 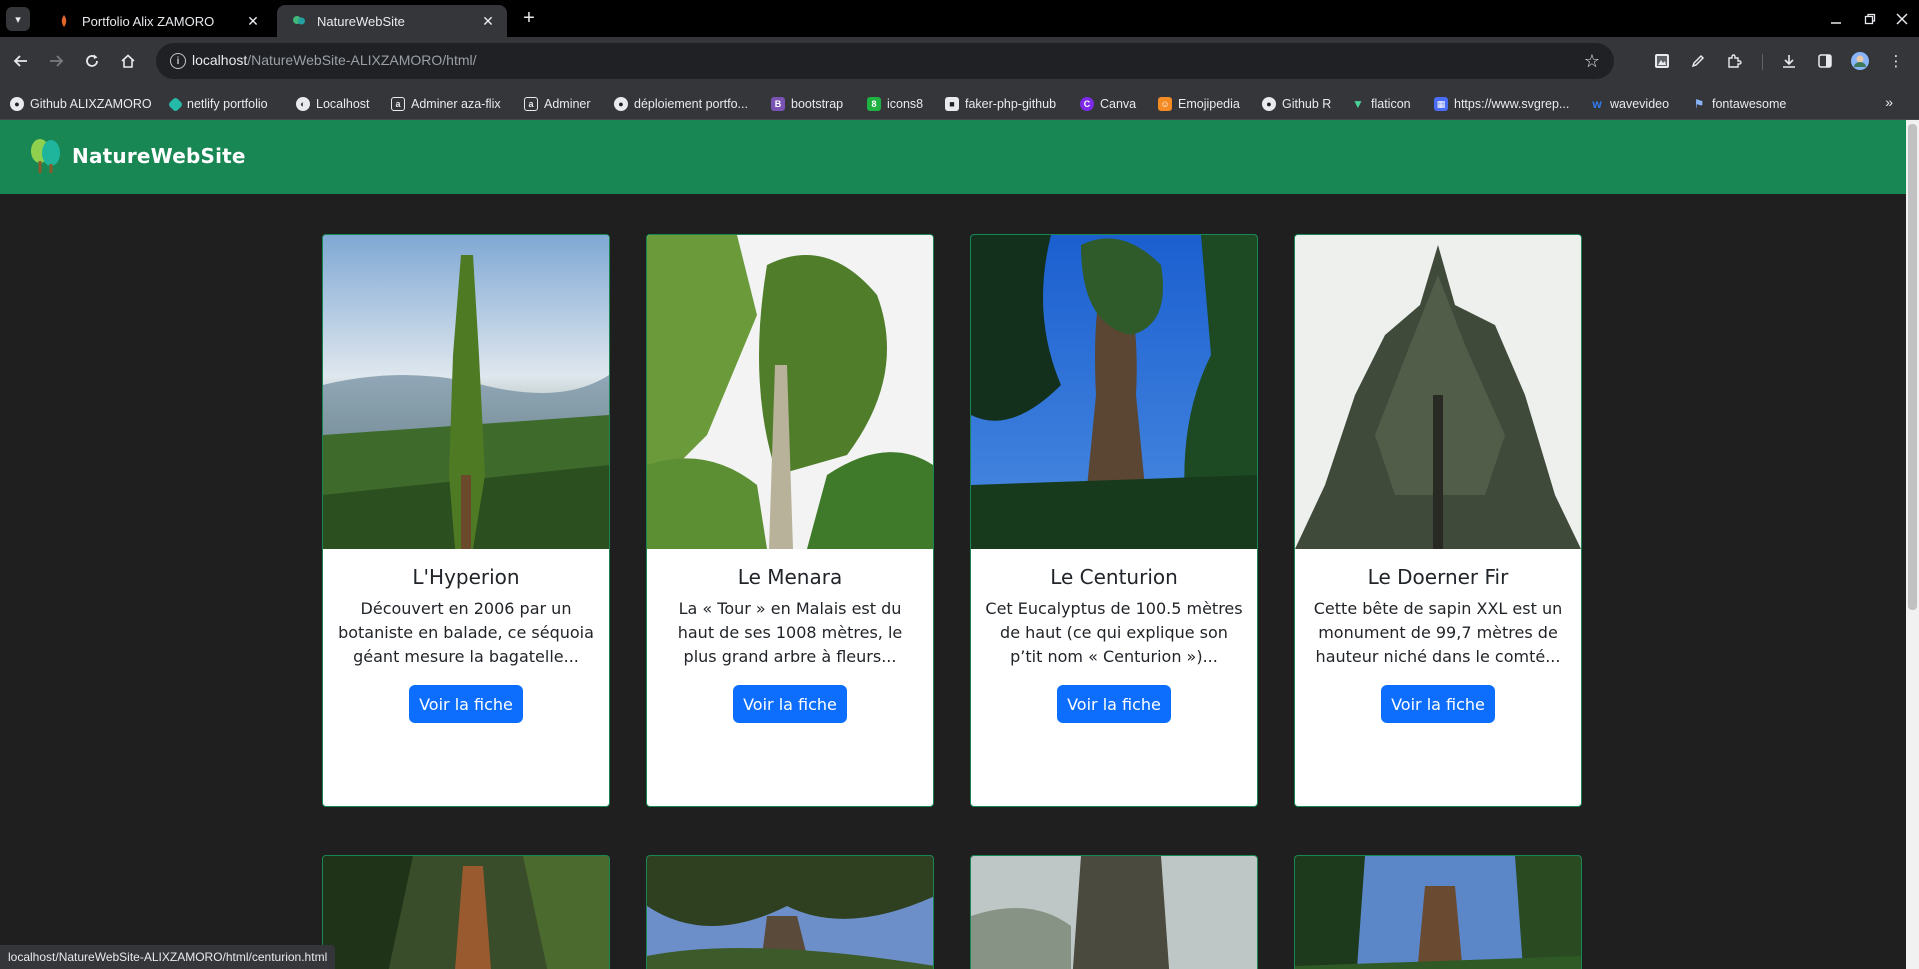 I want to click on home-icon, so click(x=128, y=61).